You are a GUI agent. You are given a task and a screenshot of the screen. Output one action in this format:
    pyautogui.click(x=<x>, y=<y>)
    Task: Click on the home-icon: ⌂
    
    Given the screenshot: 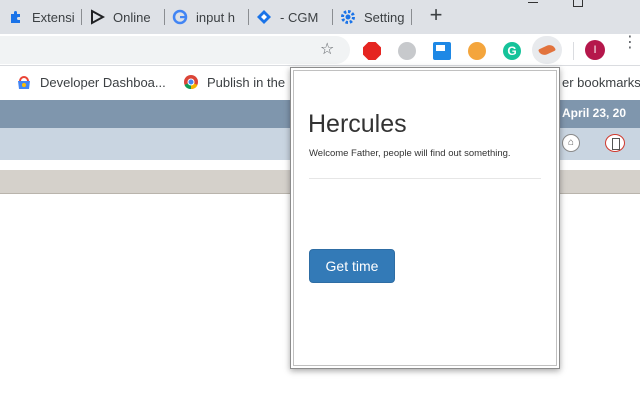 What is the action you would take?
    pyautogui.click(x=571, y=143)
    